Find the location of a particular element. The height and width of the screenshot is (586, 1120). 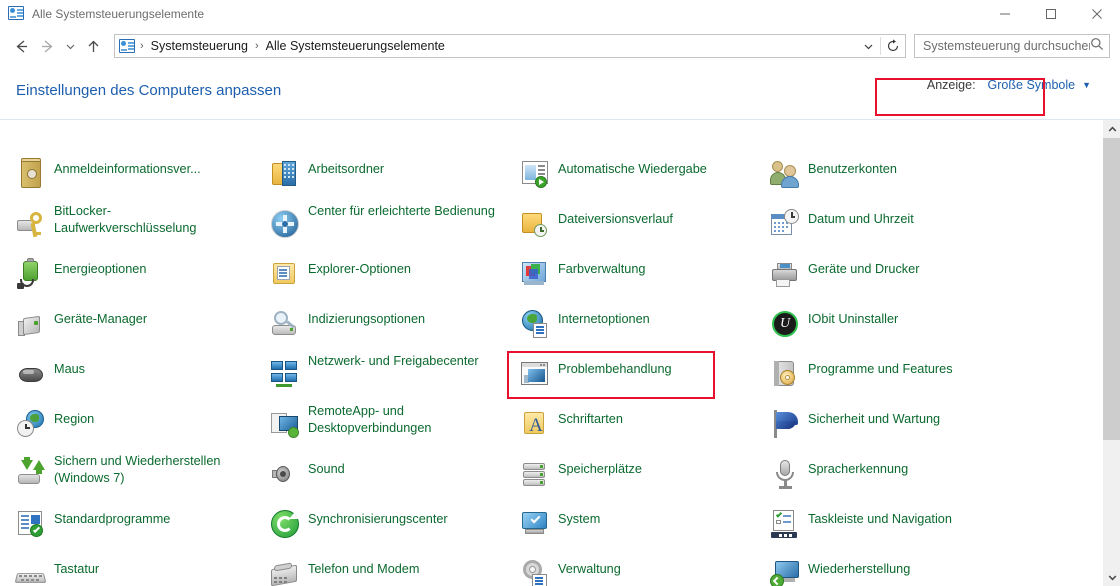

control-panel-item-label: Explorer-Optionen is located at coordinates (359, 265).